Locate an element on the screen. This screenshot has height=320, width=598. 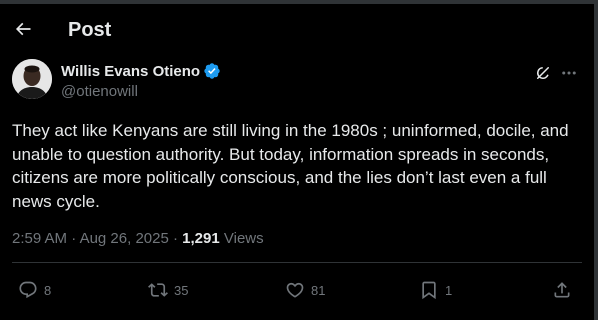
verified-badge-icon is located at coordinates (212, 71).